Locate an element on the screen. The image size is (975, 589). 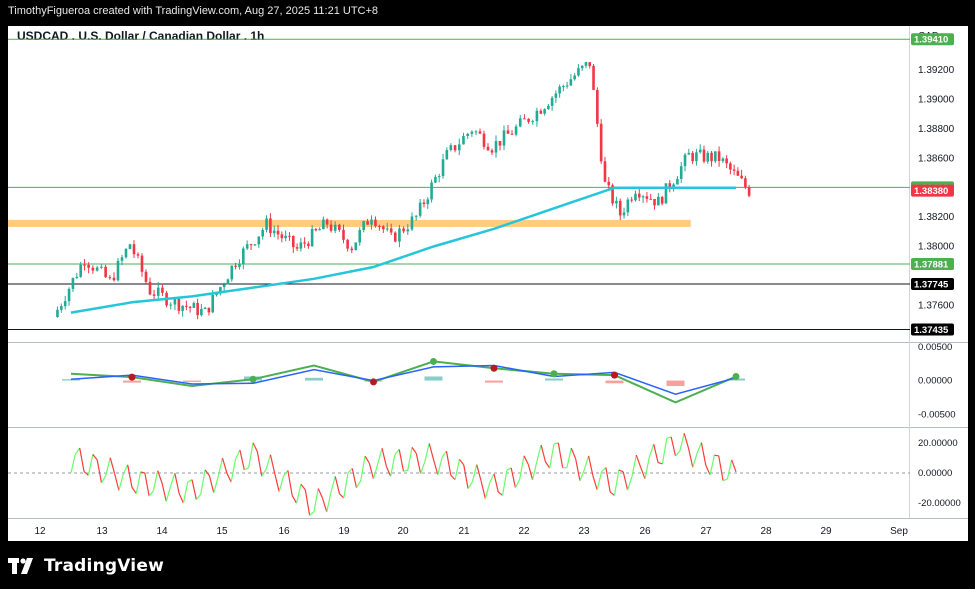
price-label-text: 1.38380 is located at coordinates (931, 191).